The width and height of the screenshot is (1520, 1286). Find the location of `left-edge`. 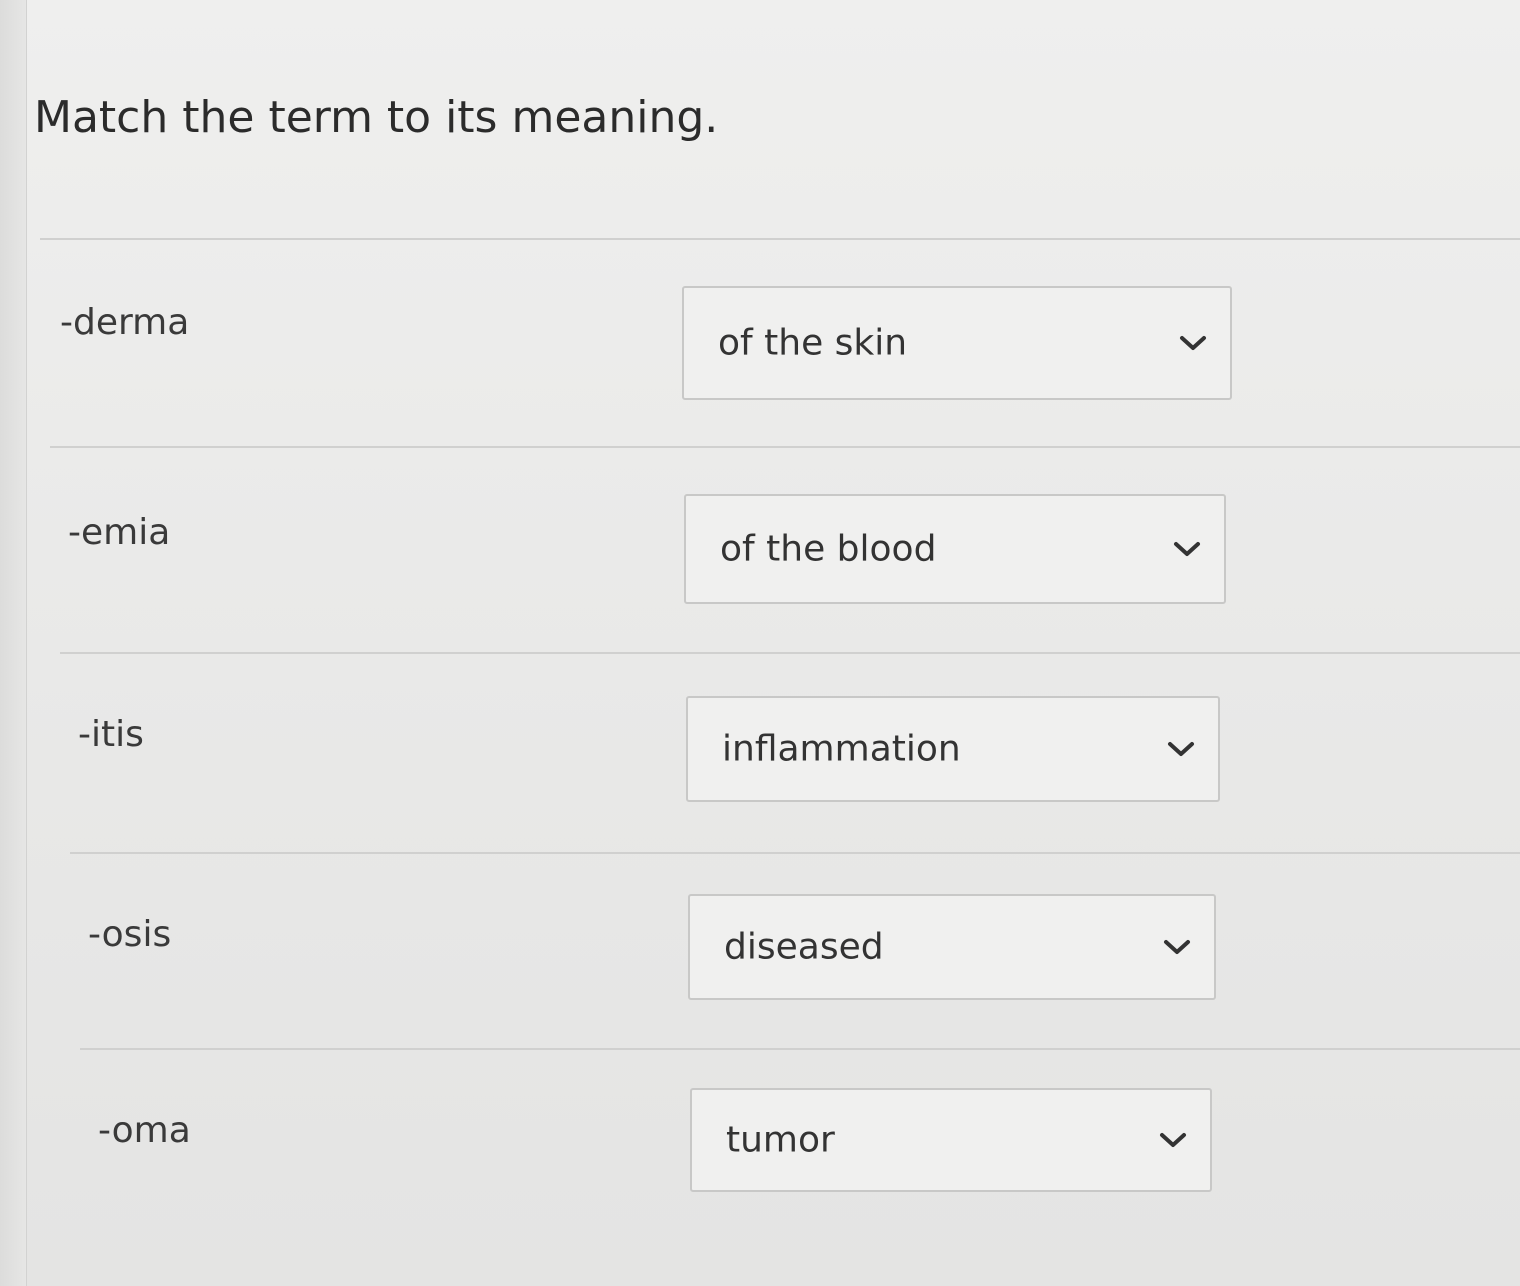

left-edge is located at coordinates (13, 643).